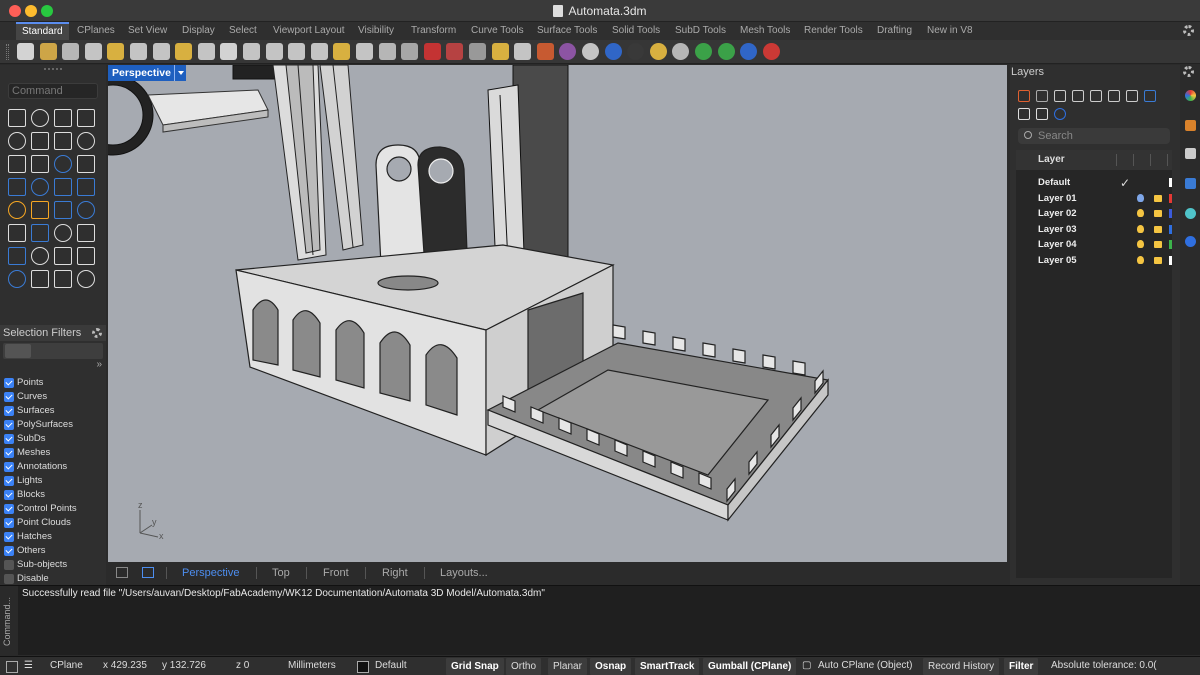  What do you see at coordinates (1094, 136) in the screenshot?
I see `layer-search-input: Search` at bounding box center [1094, 136].